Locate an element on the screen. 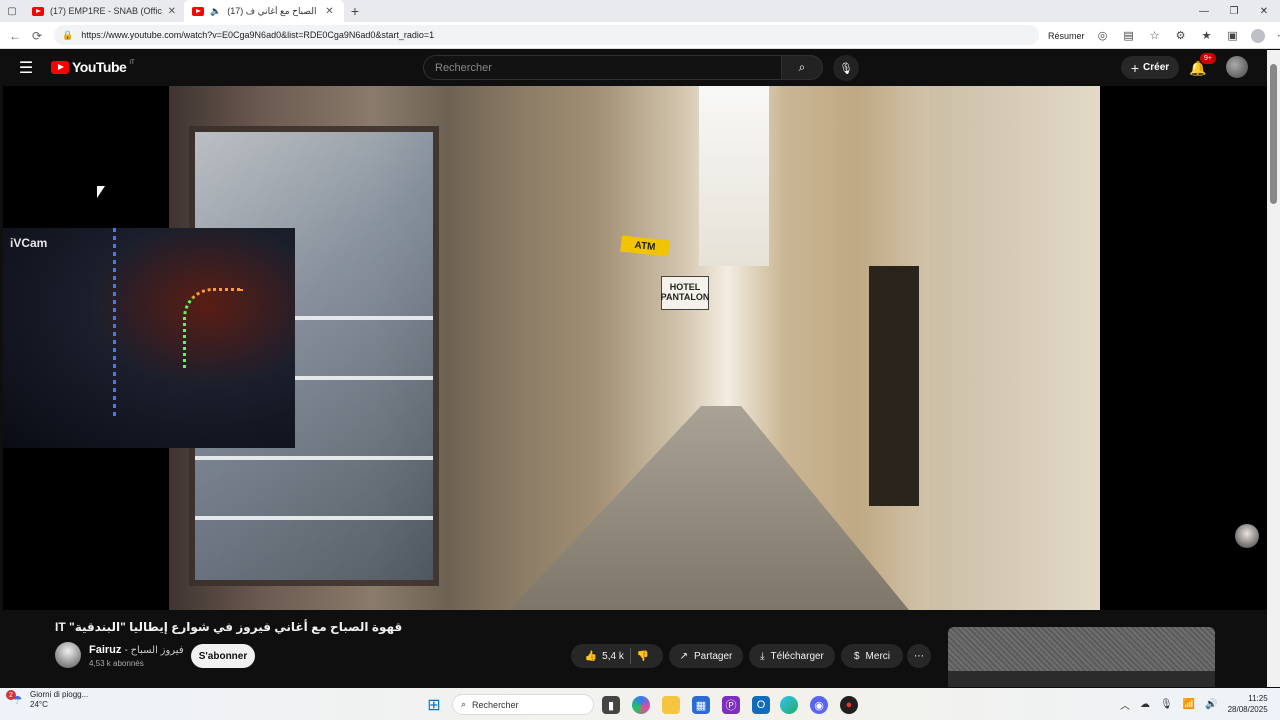 The image size is (1280, 720). search-input: Rechercher is located at coordinates (602, 67).